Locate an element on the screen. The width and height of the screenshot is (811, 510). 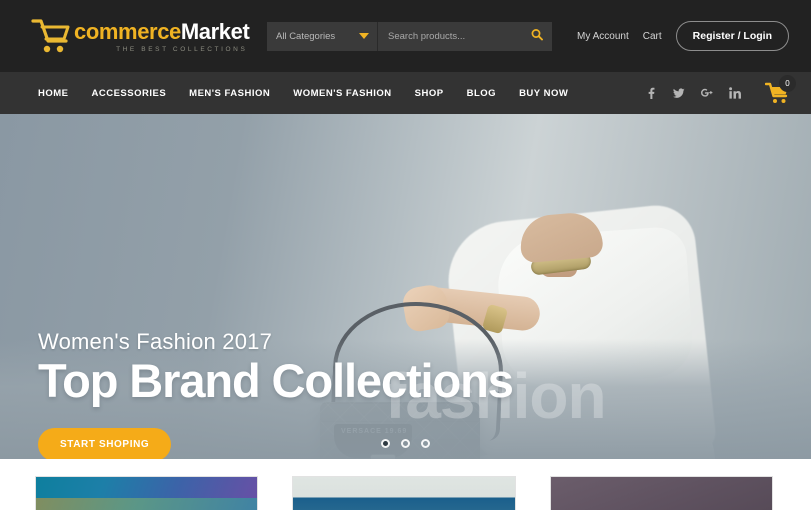
nav-item-blog: BLOG is located at coordinates (481, 93).